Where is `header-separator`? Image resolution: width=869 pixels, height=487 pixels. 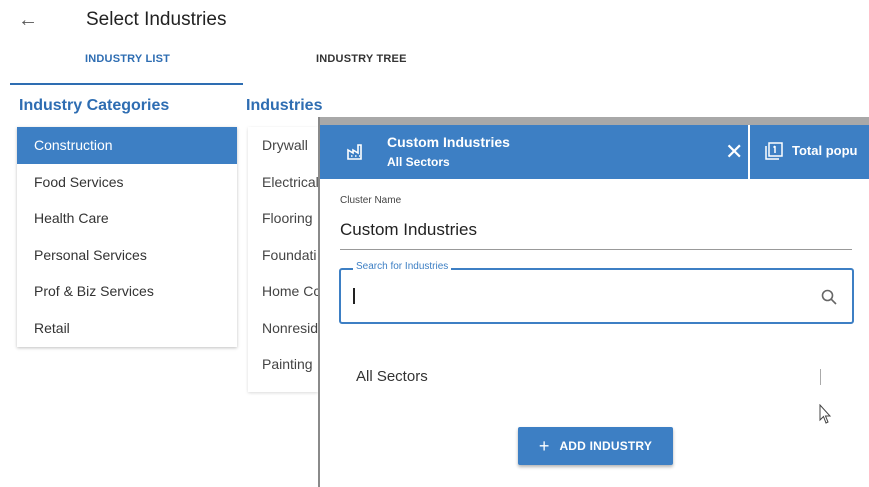 header-separator is located at coordinates (749, 152).